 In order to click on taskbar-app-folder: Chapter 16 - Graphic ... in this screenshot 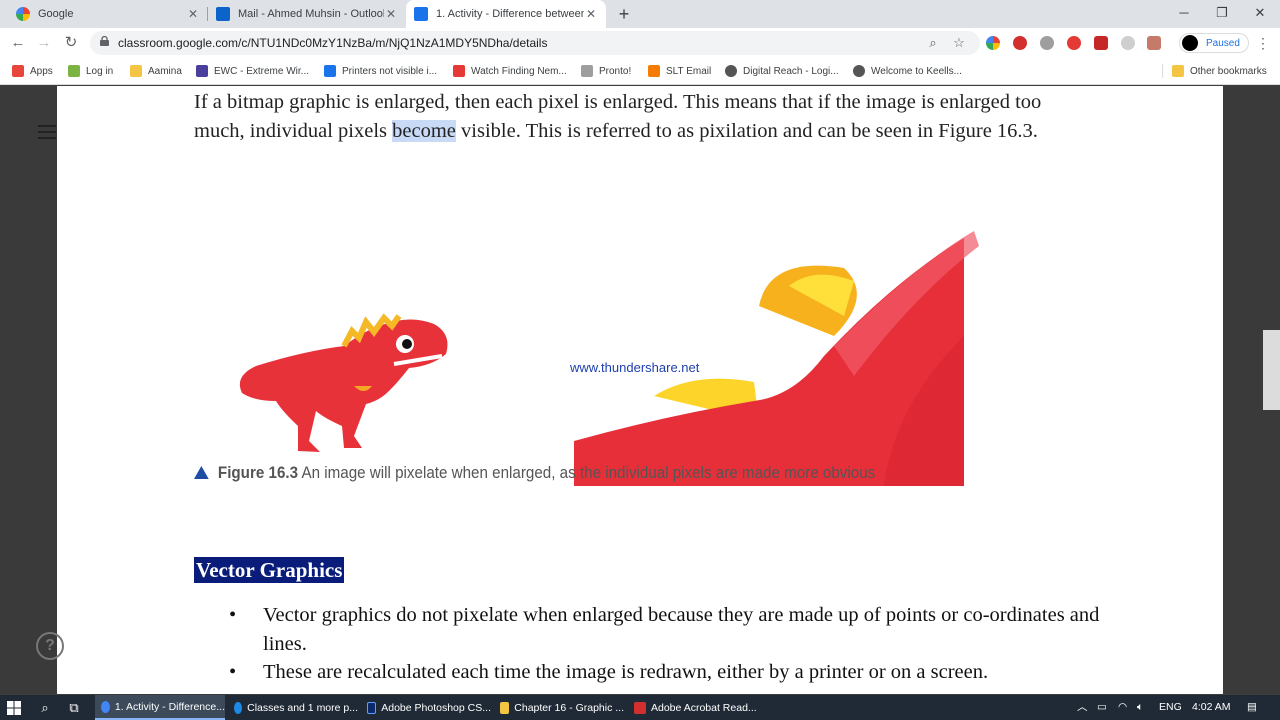, I will do `click(559, 707)`.